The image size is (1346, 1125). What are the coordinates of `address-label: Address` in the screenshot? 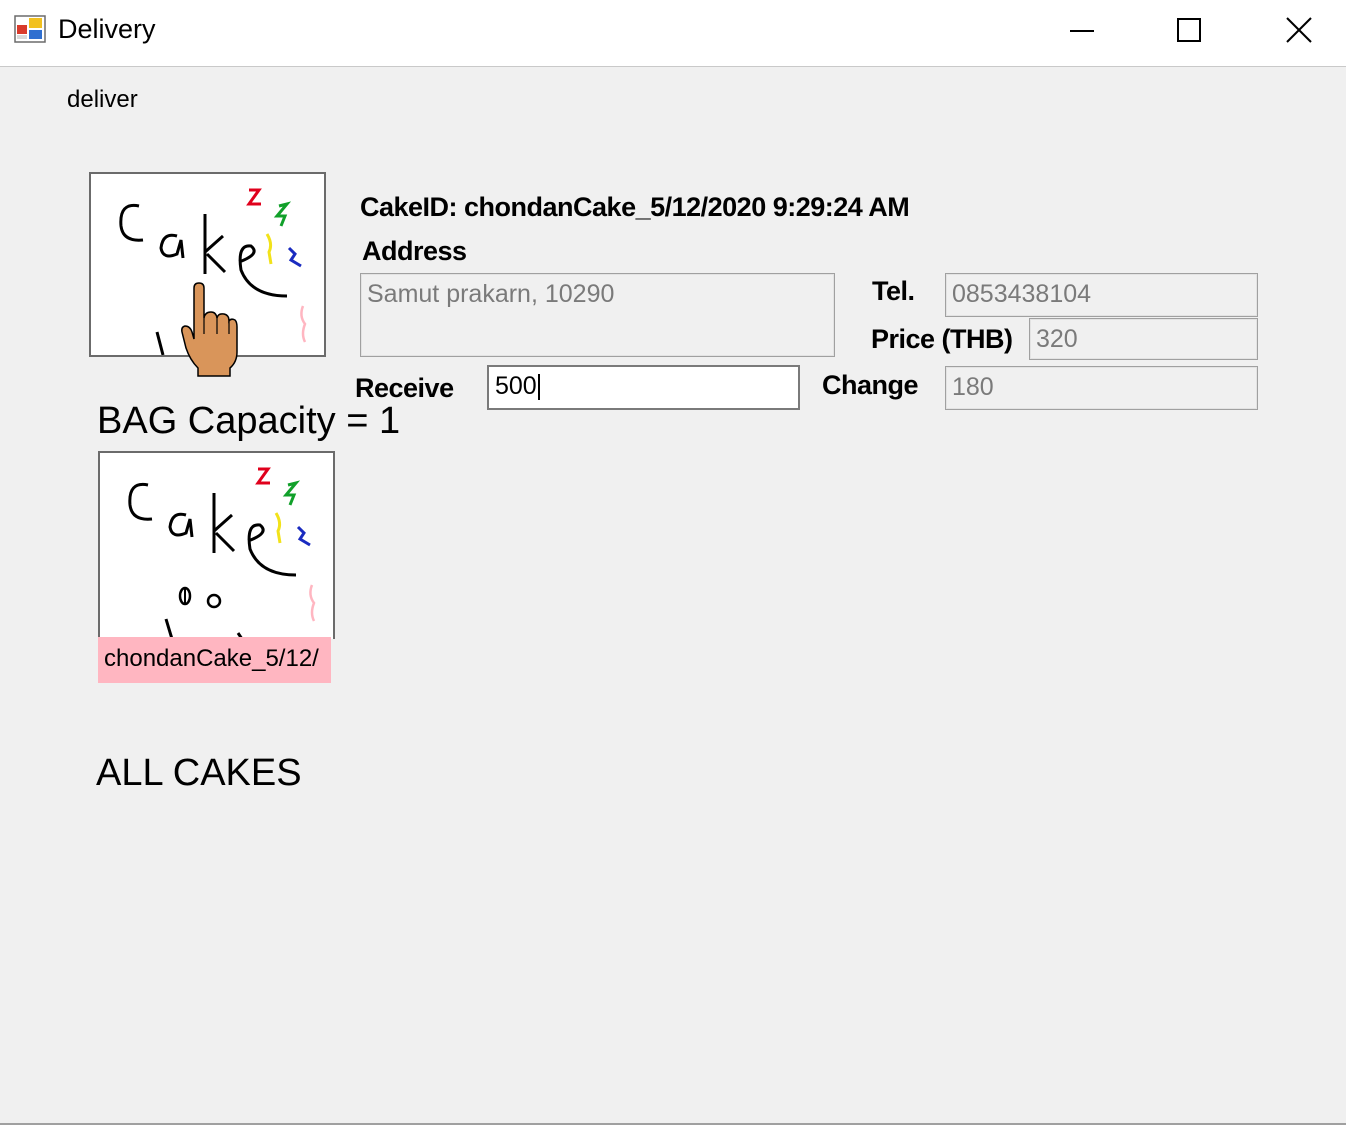 It's located at (414, 251).